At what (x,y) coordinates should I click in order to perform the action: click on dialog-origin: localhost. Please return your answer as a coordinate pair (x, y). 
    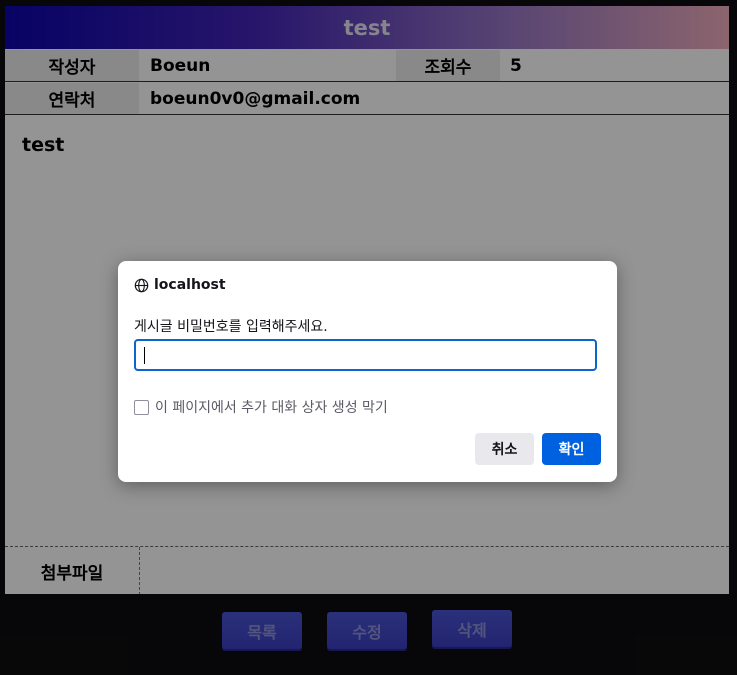
    Looking at the image, I should click on (180, 285).